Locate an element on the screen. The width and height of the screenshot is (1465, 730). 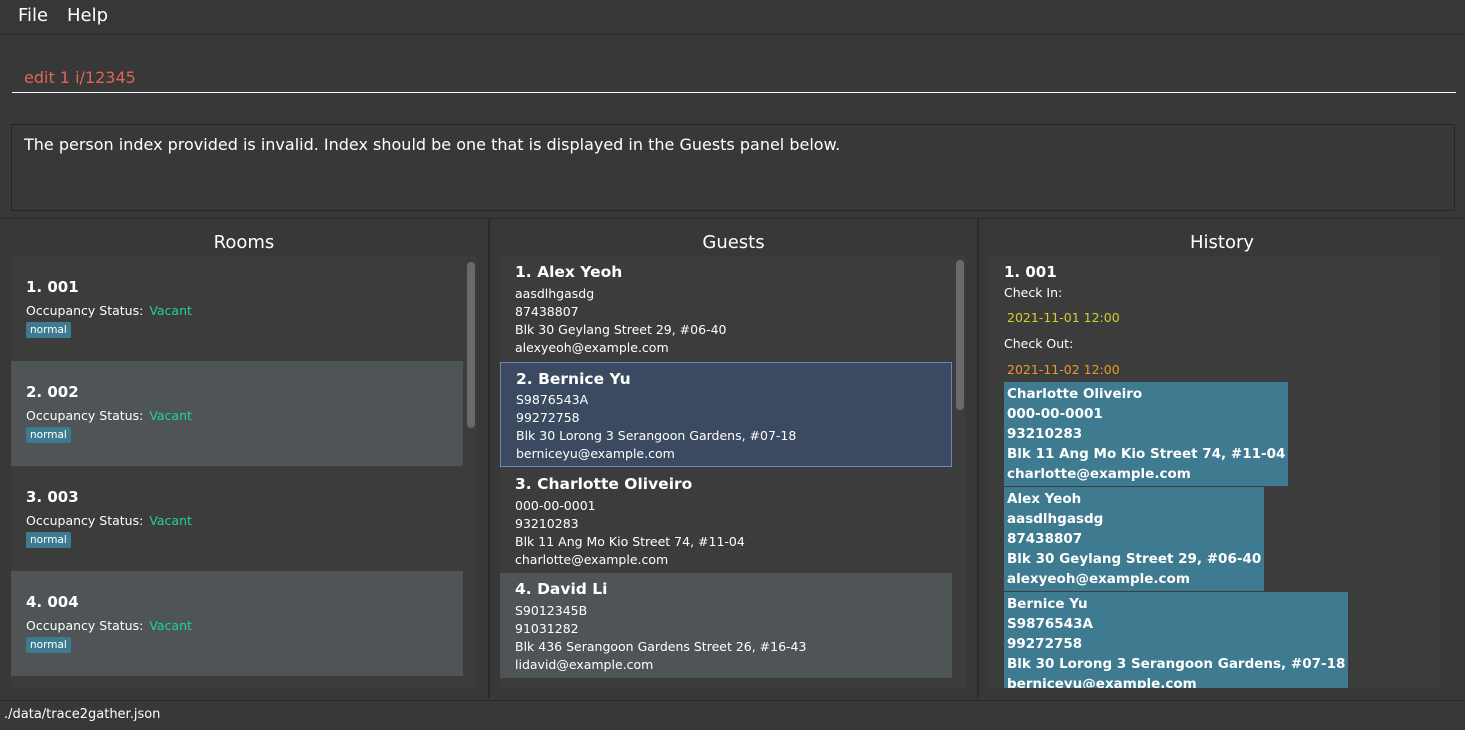
guest-address: Blk 11 Ang Mo Kio Street 74, #11-04 is located at coordinates (630, 541).